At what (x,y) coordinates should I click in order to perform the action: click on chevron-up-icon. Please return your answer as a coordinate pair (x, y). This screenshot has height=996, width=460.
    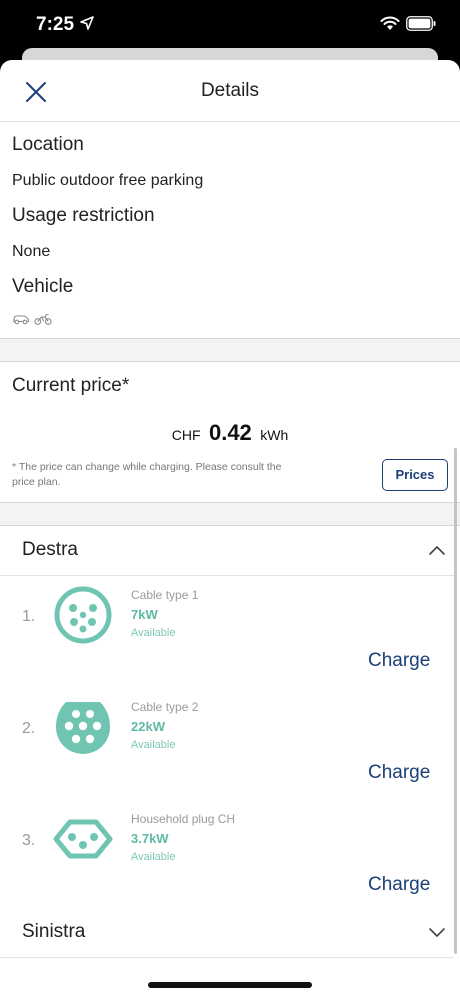
    Looking at the image, I should click on (437, 550).